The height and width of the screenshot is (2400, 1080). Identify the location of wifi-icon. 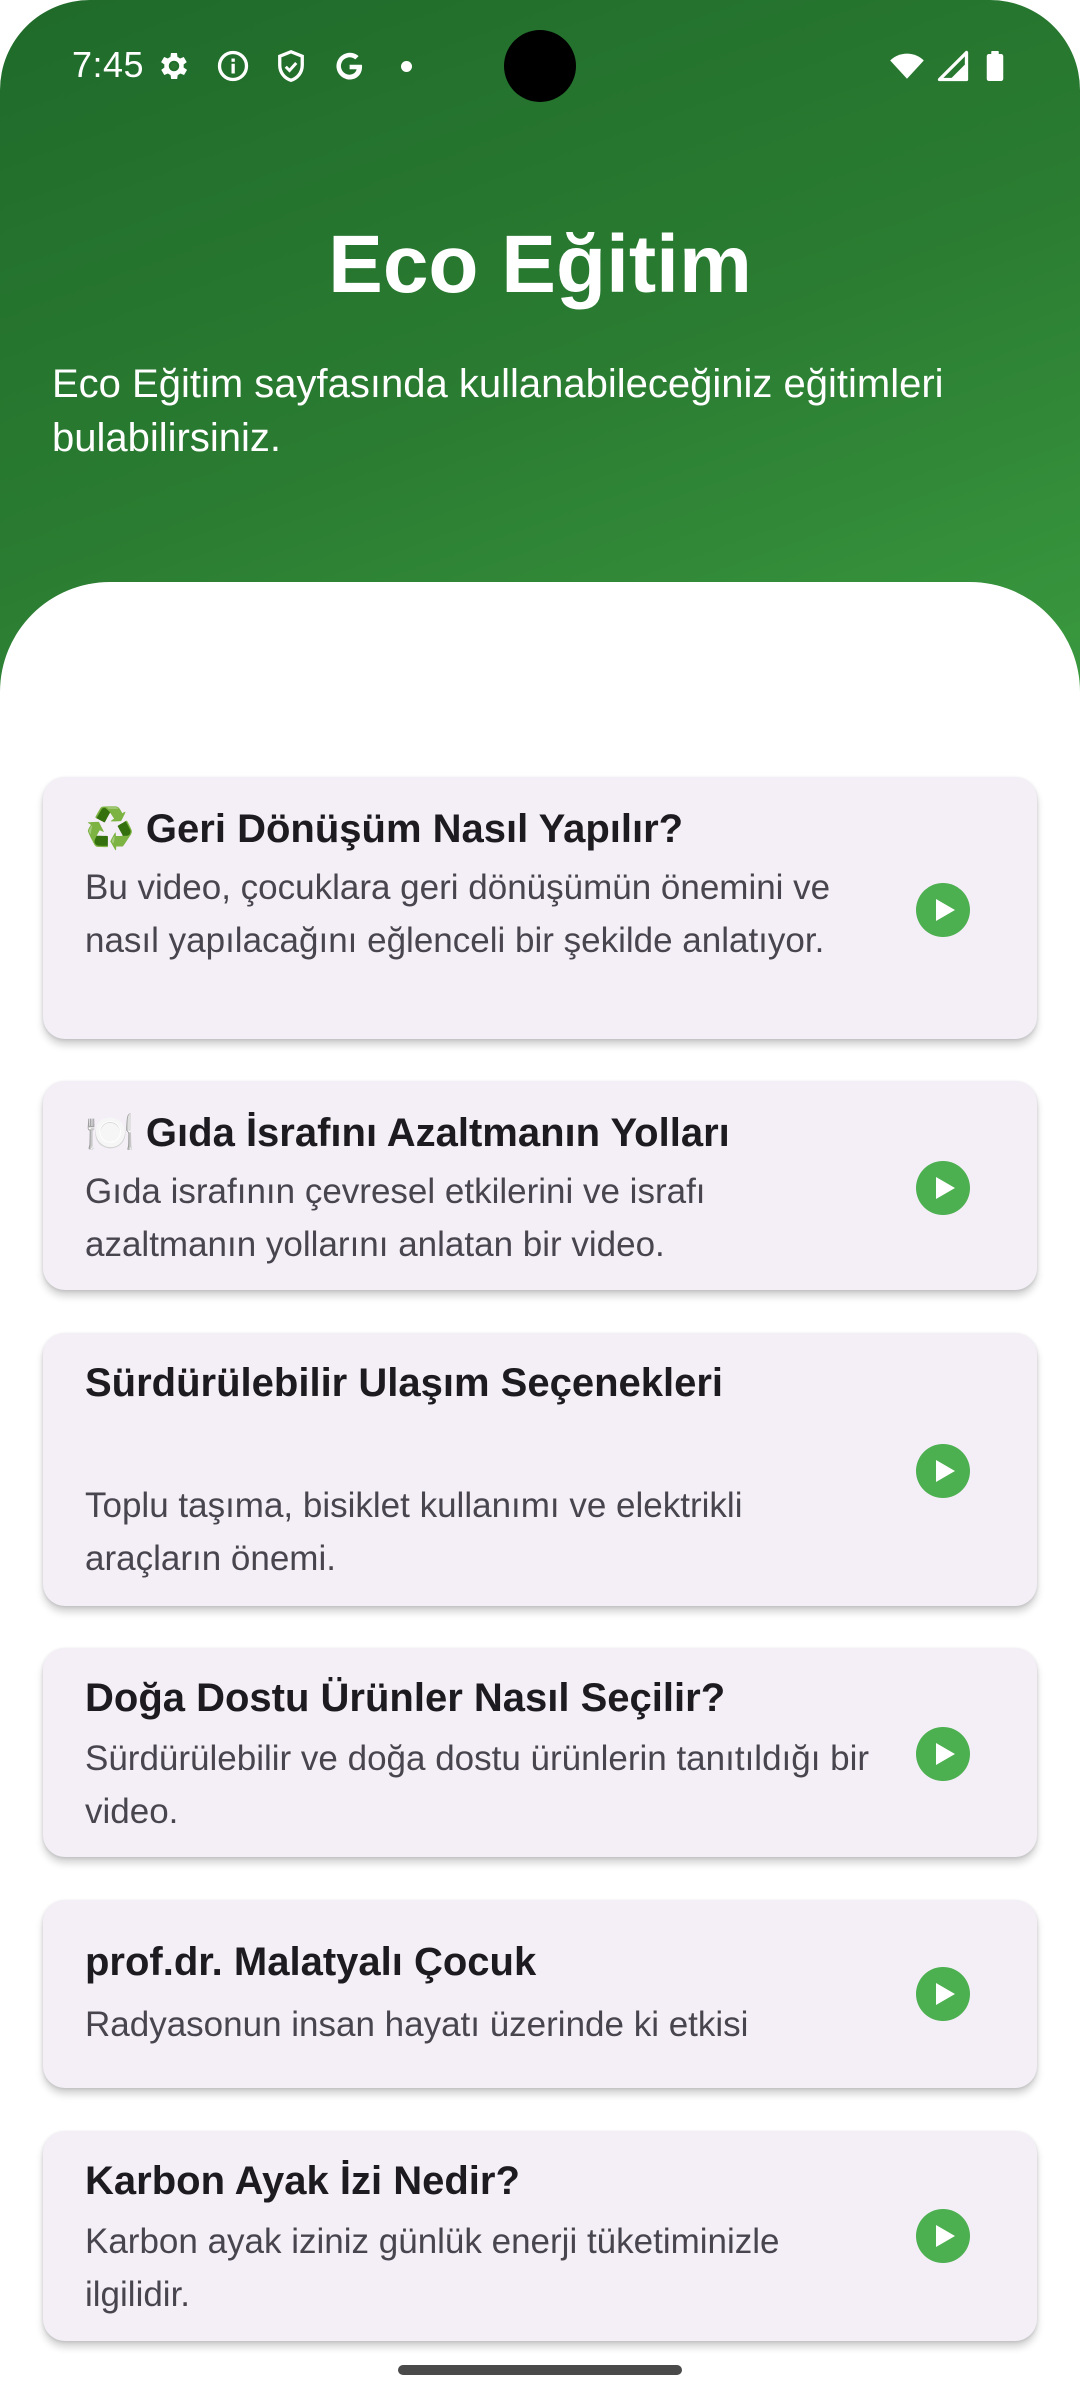
(907, 66).